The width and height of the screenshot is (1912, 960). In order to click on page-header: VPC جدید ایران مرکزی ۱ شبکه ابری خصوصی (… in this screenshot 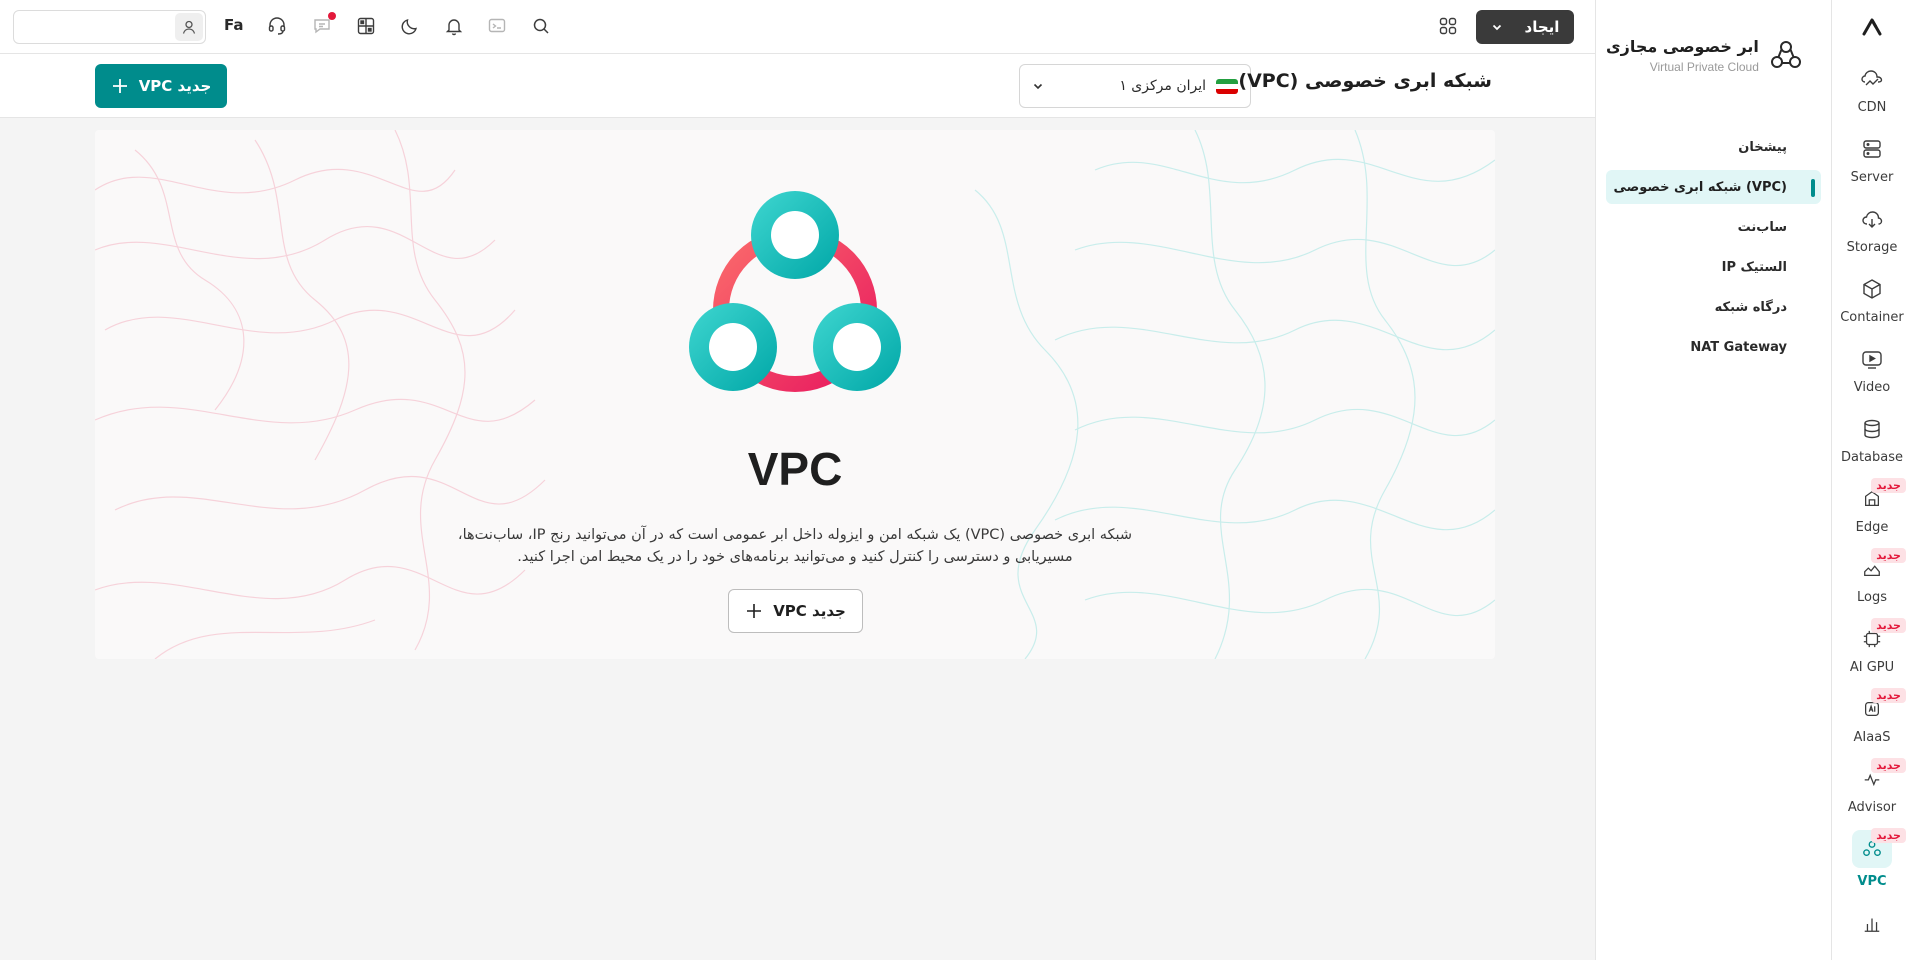, I will do `click(797, 86)`.